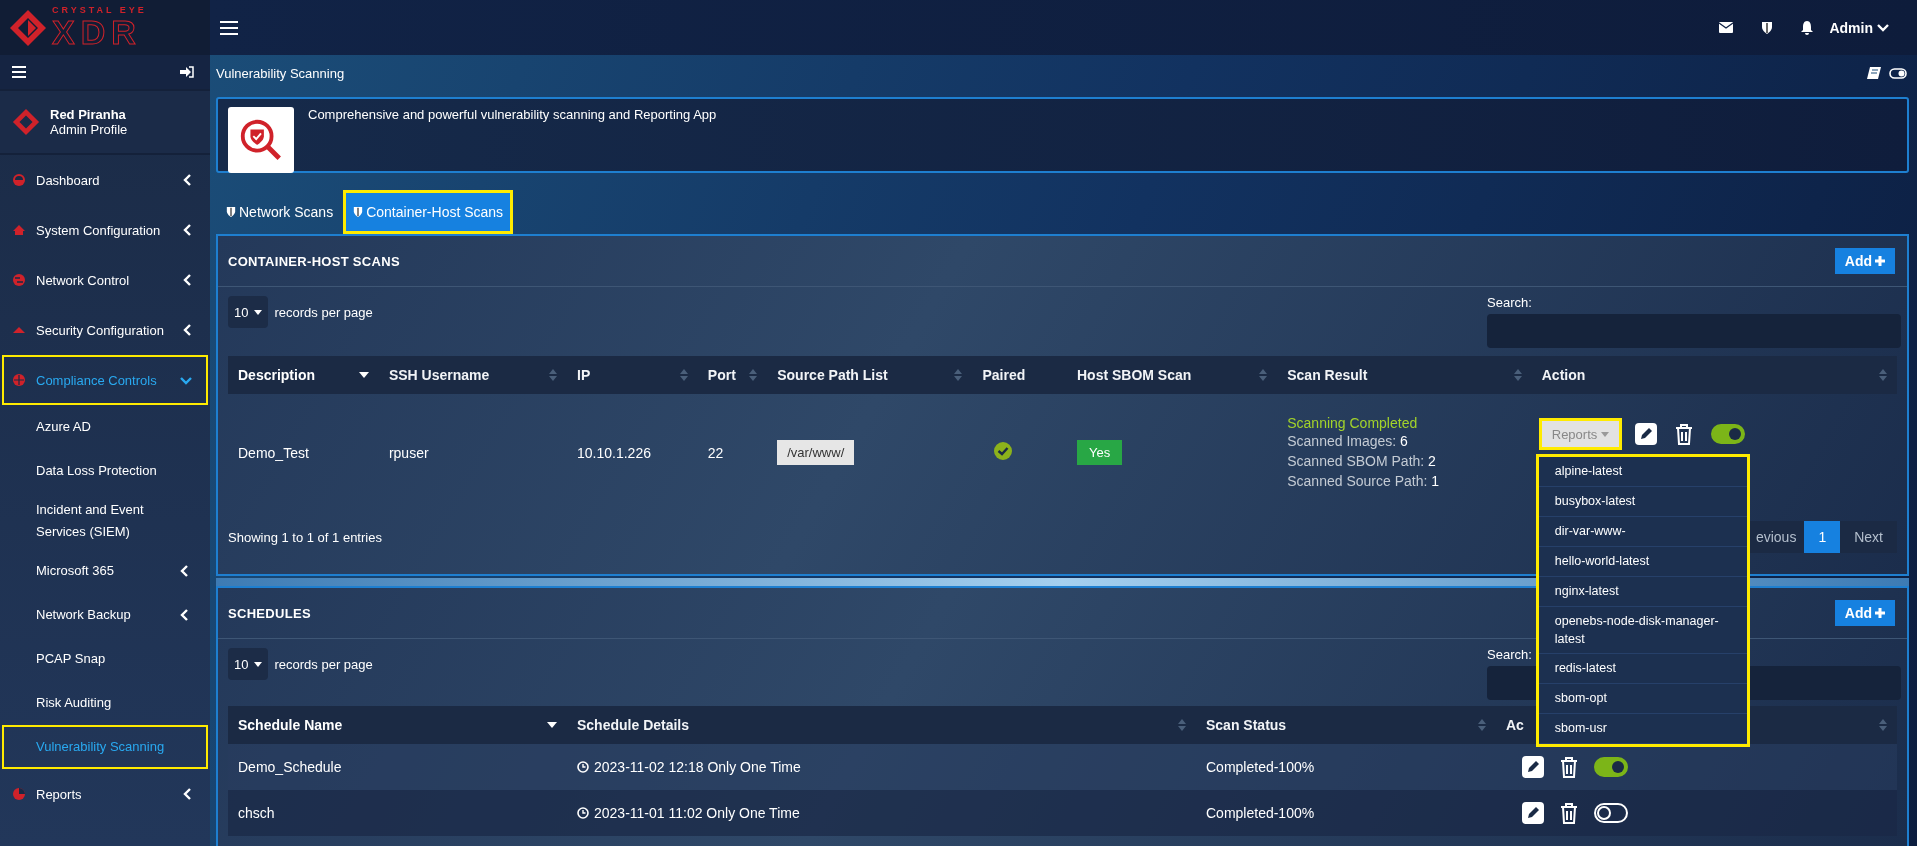  Describe the element at coordinates (105, 794) in the screenshot. I see `sidebar-item: Reports` at that location.